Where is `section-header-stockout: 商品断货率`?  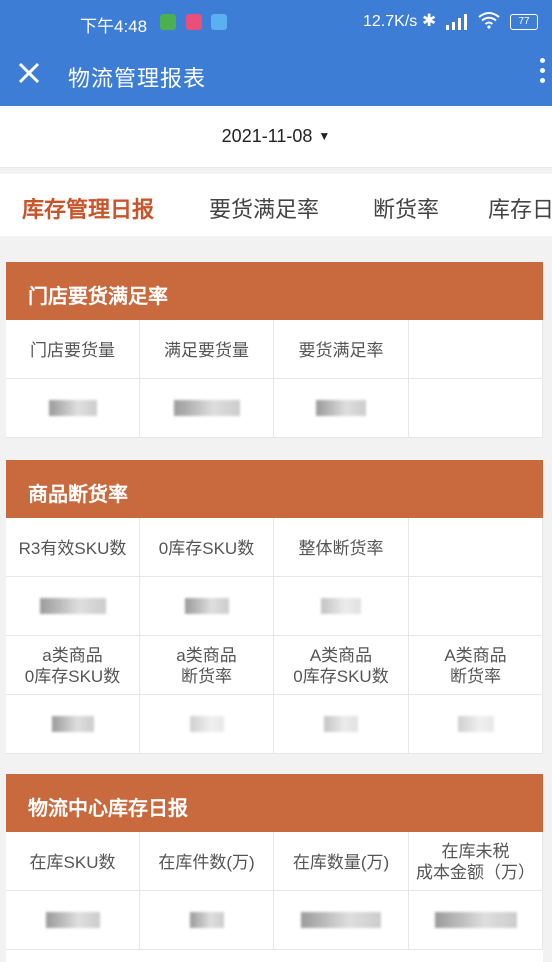
section-header-stockout: 商品断货率 is located at coordinates (274, 489).